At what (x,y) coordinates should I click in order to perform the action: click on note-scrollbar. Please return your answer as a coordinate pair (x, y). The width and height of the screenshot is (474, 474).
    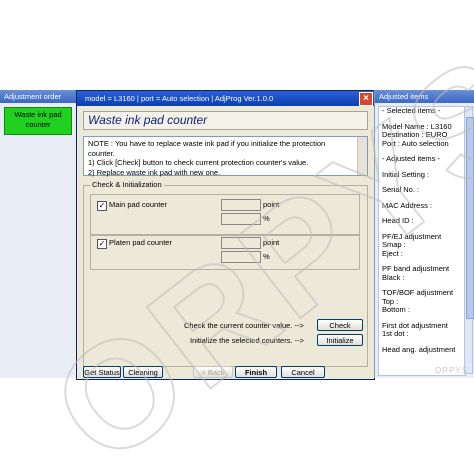
    Looking at the image, I should click on (362, 156).